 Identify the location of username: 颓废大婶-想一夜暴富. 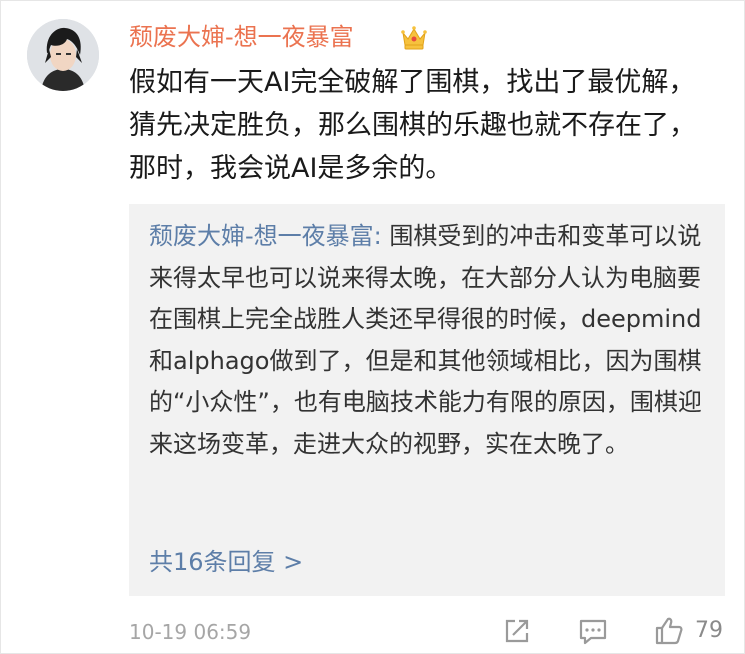
(241, 37).